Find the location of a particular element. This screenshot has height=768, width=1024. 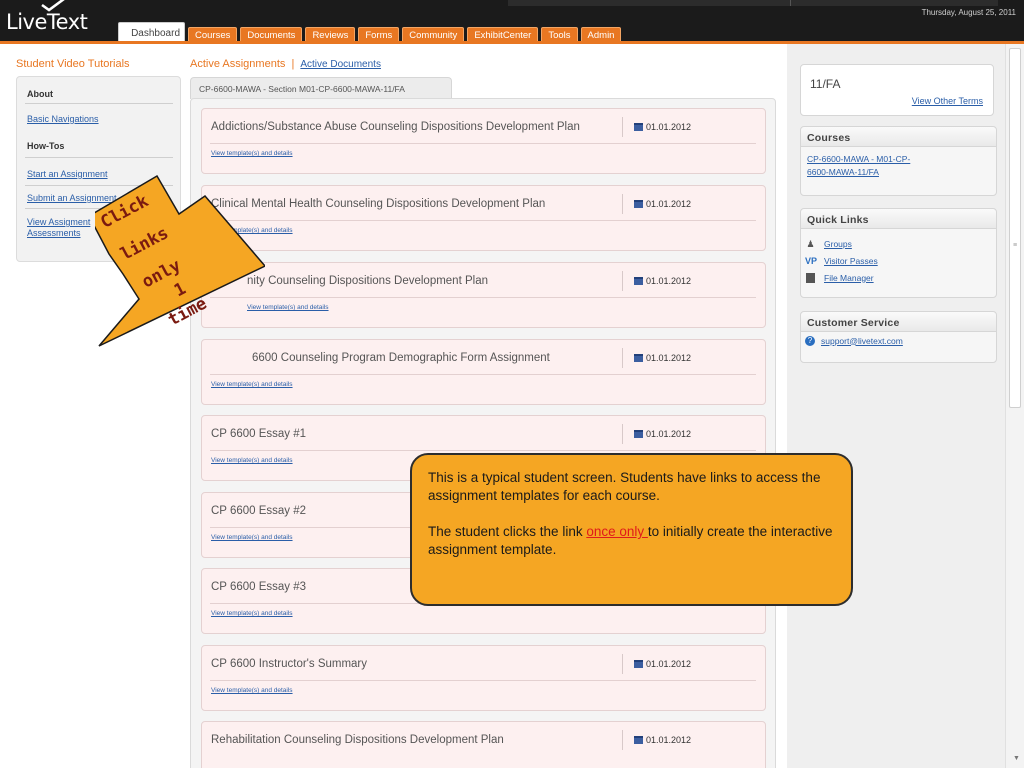

howto-header: How-Tos is located at coordinates (46, 146).